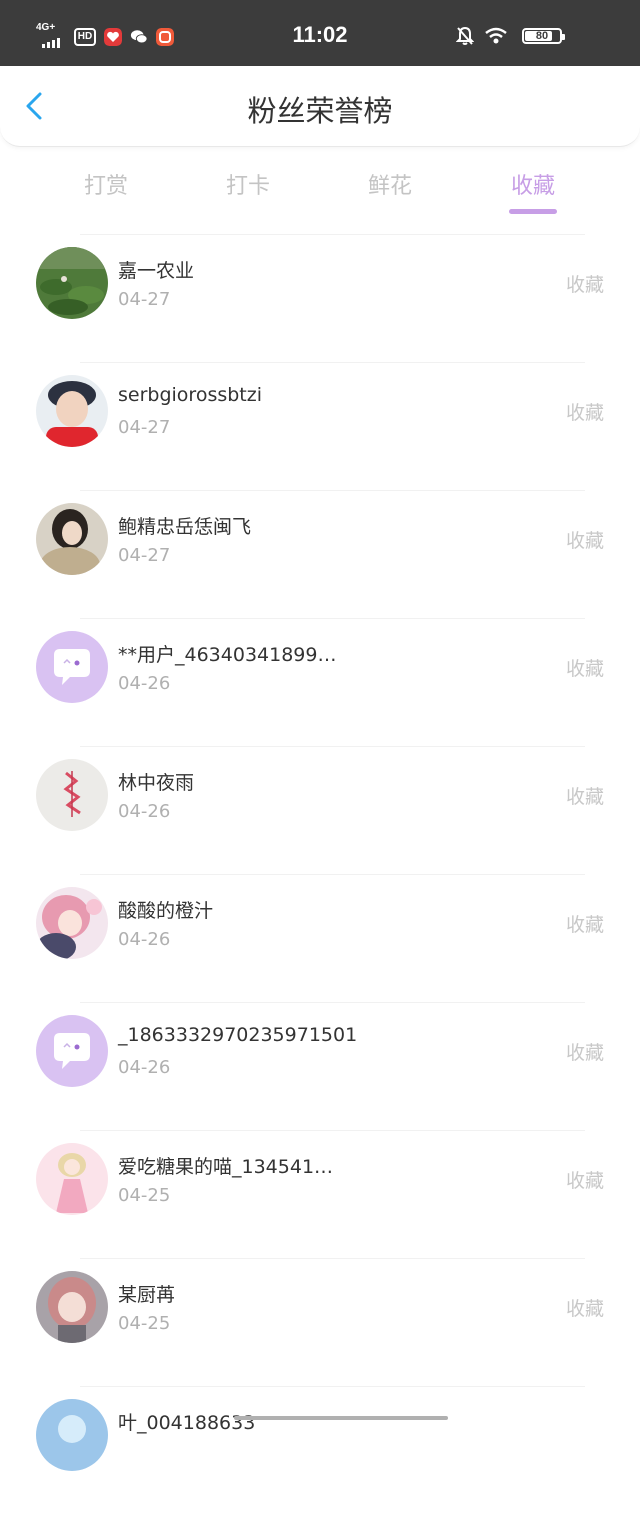  What do you see at coordinates (248, 184) in the screenshot?
I see `tab-checkin: 打卡` at bounding box center [248, 184].